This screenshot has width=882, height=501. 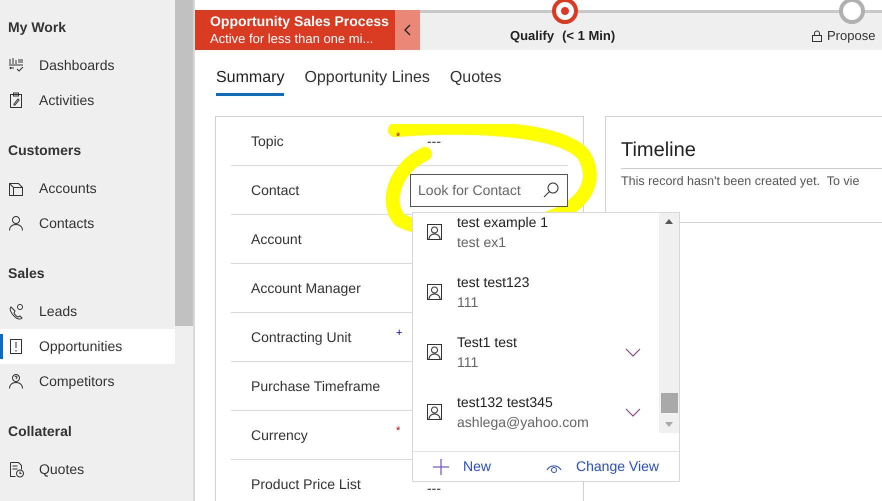 What do you see at coordinates (87, 381) in the screenshot?
I see `sidebar-item: Competitors` at bounding box center [87, 381].